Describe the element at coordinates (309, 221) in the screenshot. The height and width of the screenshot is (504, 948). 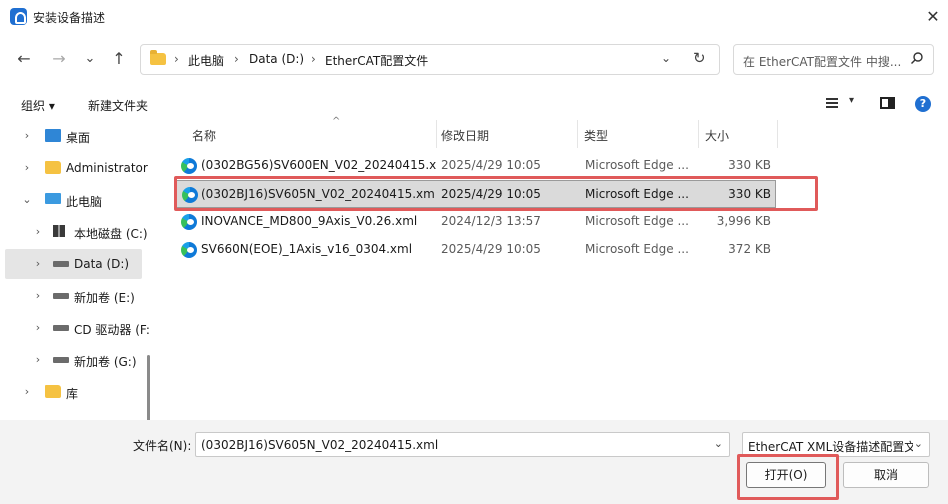
I see `file-name: INOVANCE_MD800_9Axis_V0.26.xml` at that location.